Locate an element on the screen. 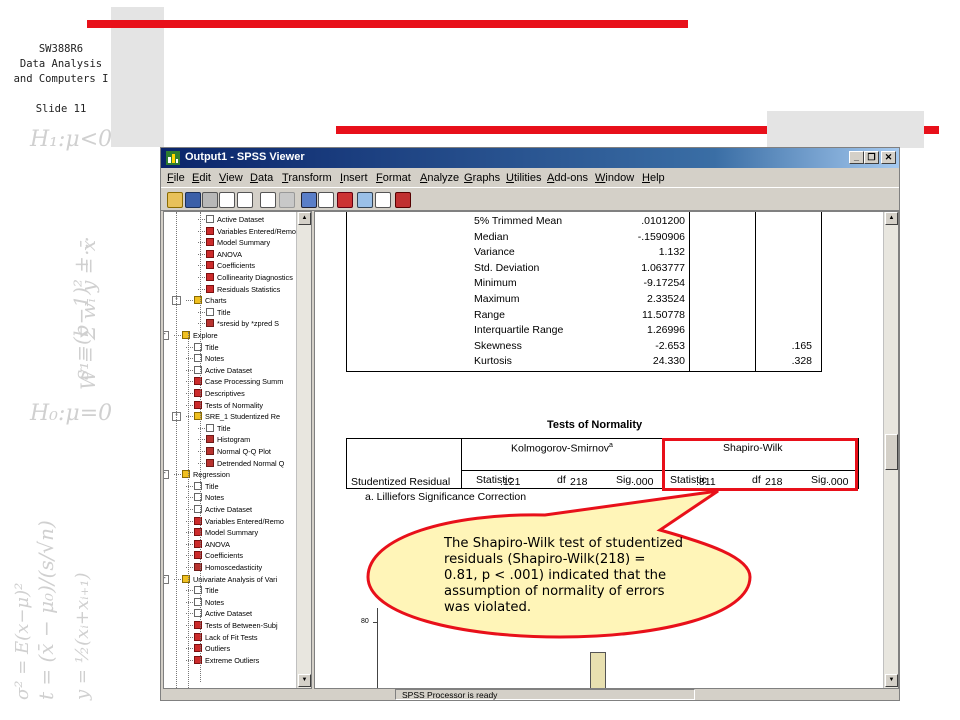 The height and width of the screenshot is (720, 960). tree-item: Extreme Outliers is located at coordinates (226, 660).